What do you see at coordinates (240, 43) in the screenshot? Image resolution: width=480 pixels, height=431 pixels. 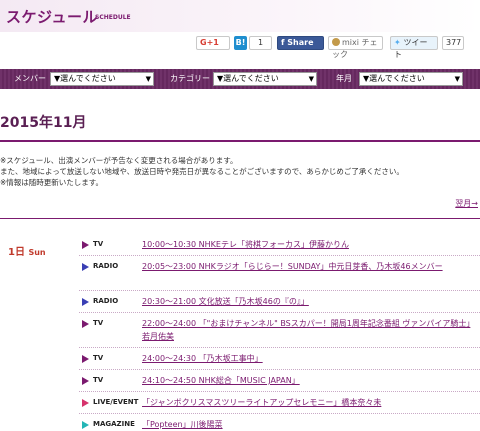 I see `hatena-bookmark-icon: B!` at bounding box center [240, 43].